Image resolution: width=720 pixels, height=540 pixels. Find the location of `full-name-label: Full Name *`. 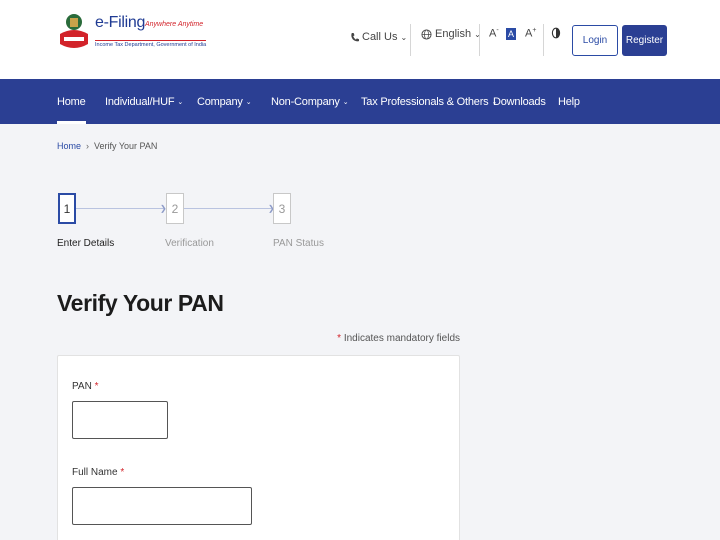

full-name-label: Full Name * is located at coordinates (98, 472).